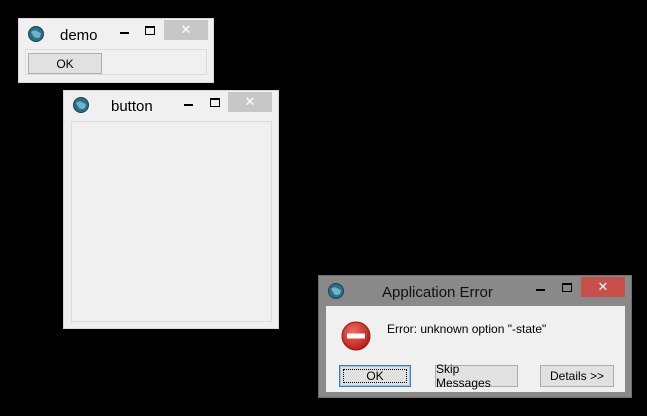 This screenshot has height=416, width=647. I want to click on window-title: button, so click(132, 106).